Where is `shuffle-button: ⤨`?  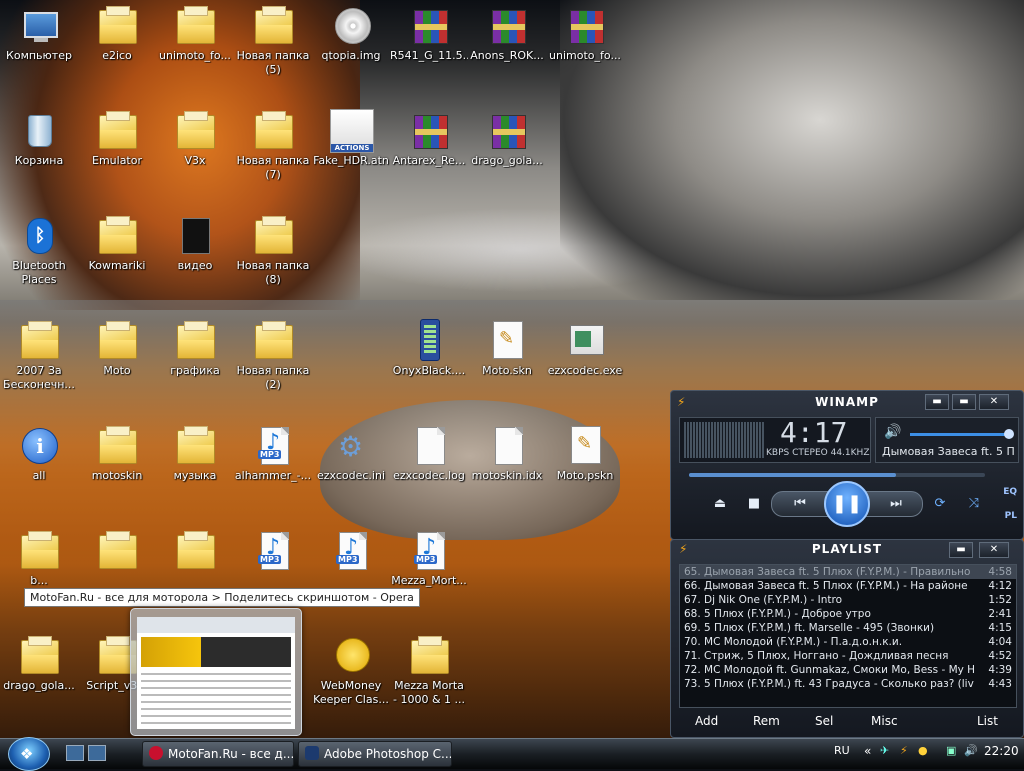
shuffle-button: ⤨ is located at coordinates (974, 504).